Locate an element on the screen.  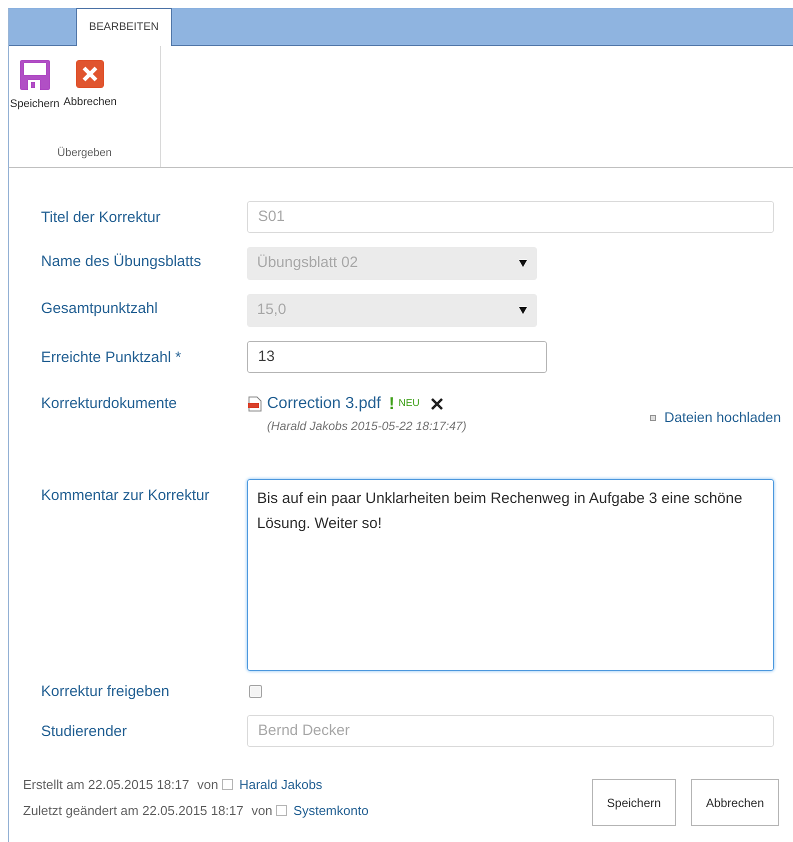
field-label: Gesamtpunktzahl is located at coordinates (100, 309).